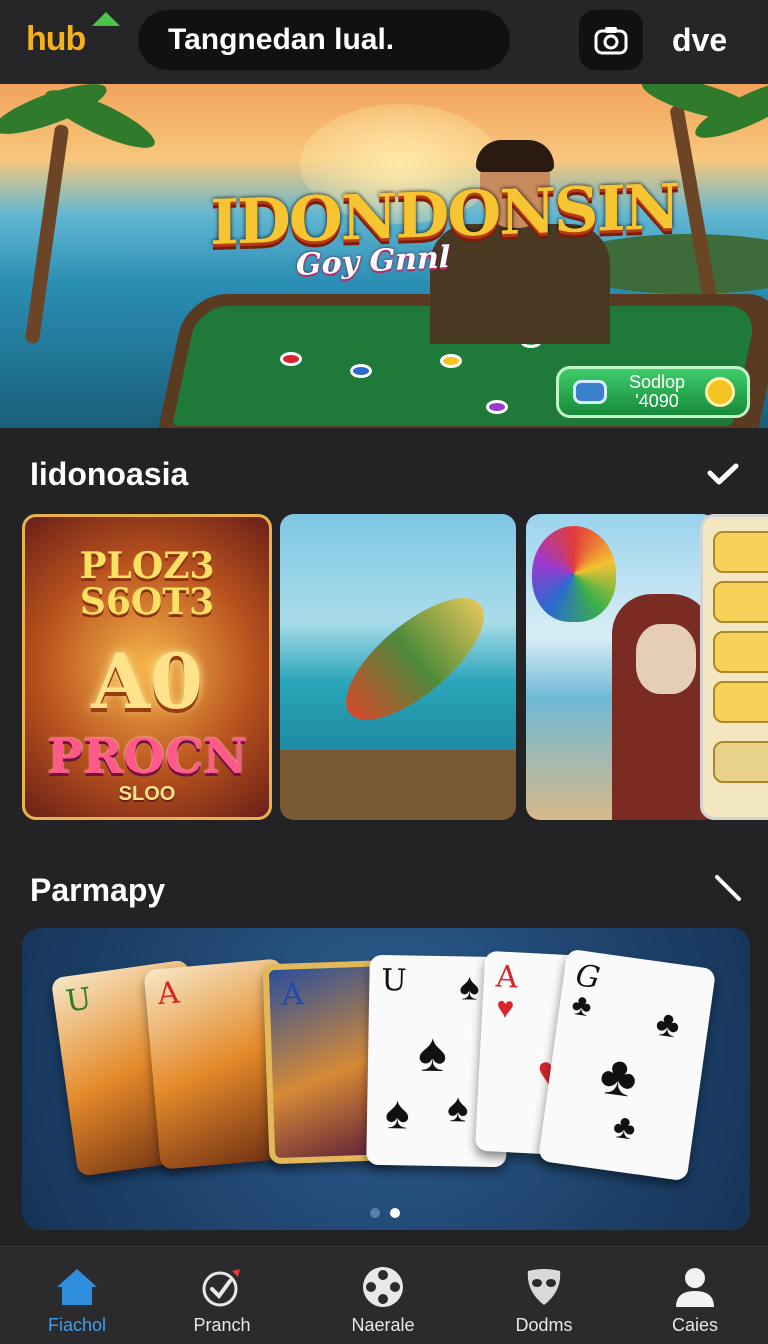 Image resolution: width=768 pixels, height=1344 pixels. Describe the element at coordinates (666, 659) in the screenshot. I see `pirate-face` at that location.